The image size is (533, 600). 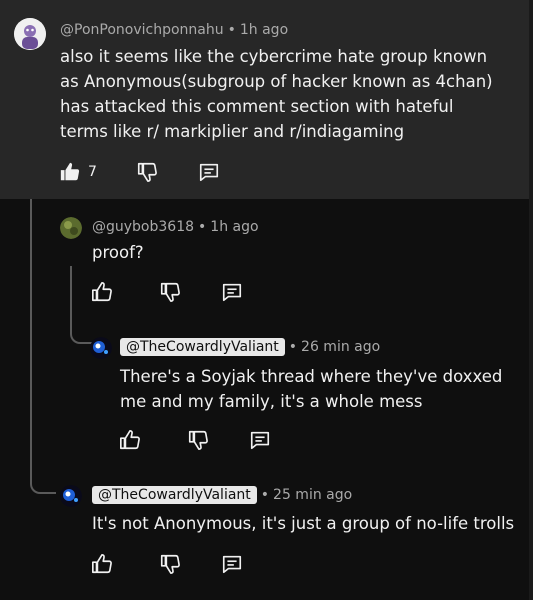 What do you see at coordinates (531, 300) in the screenshot?
I see `scrollbar-track` at bounding box center [531, 300].